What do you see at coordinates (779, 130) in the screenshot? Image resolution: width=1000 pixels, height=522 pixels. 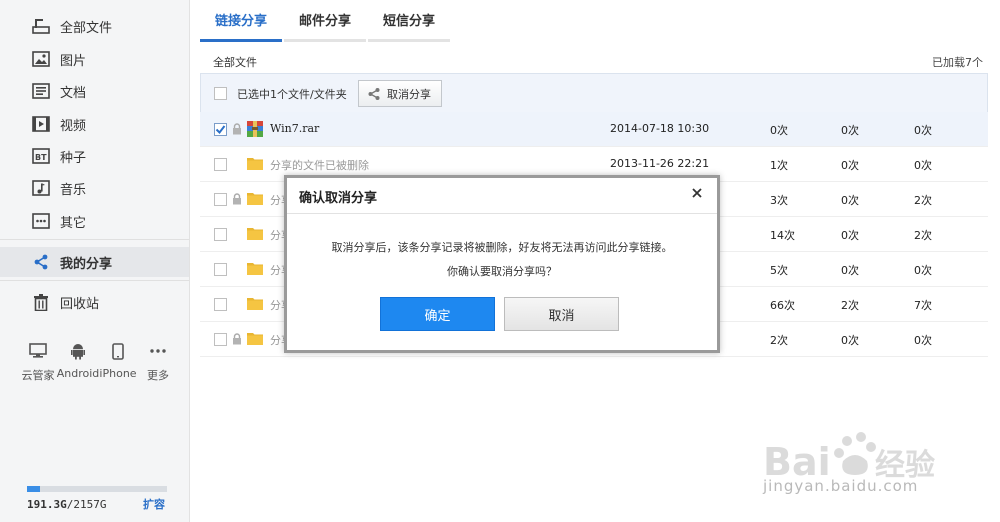 I see `download-count: 0次` at bounding box center [779, 130].